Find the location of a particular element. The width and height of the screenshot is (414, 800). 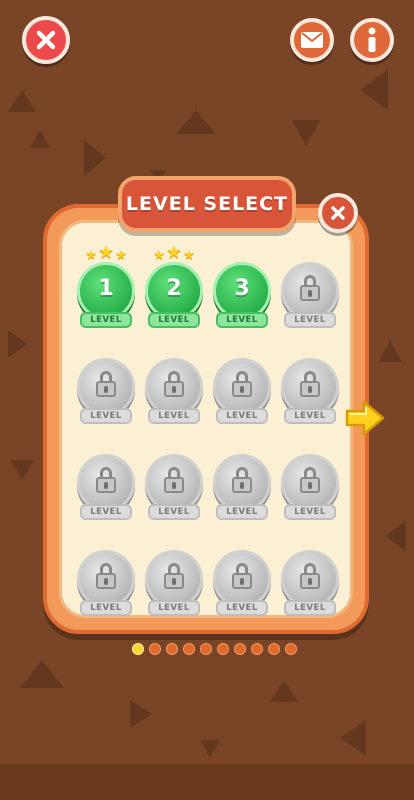

close-button is located at coordinates (46, 40).